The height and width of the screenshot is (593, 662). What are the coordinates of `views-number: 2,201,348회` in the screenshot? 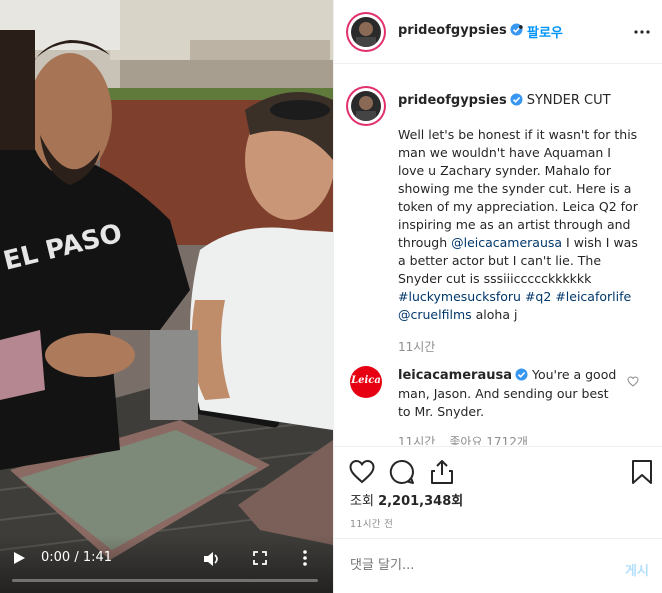 It's located at (421, 501).